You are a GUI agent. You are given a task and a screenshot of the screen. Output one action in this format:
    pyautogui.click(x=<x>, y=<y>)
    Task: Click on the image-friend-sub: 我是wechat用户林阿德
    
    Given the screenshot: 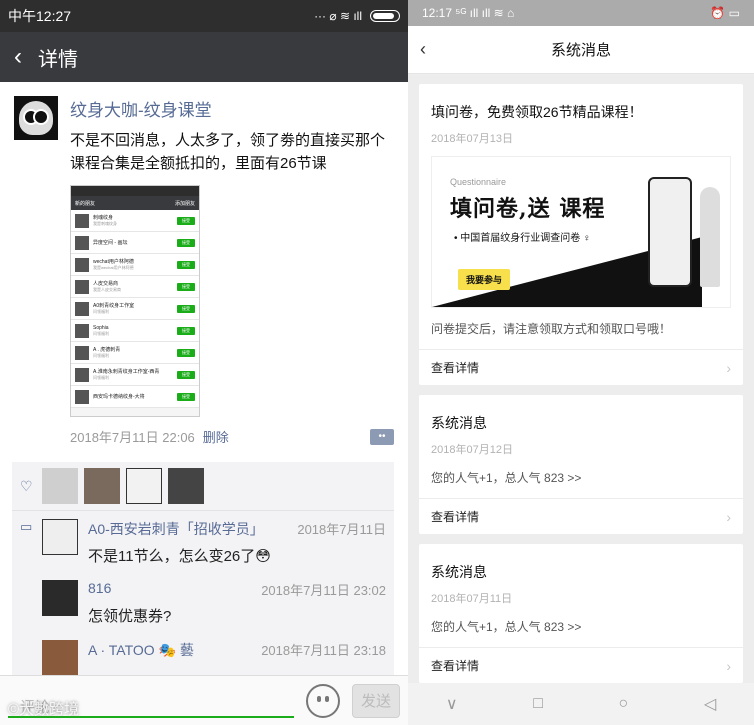 What is the action you would take?
    pyautogui.click(x=113, y=267)
    